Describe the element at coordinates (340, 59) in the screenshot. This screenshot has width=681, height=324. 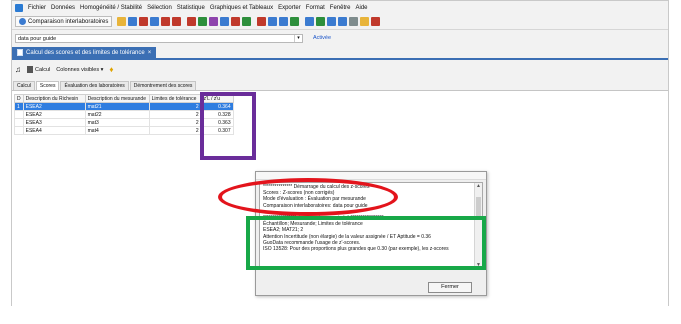
I see `document-tab-underline` at that location.